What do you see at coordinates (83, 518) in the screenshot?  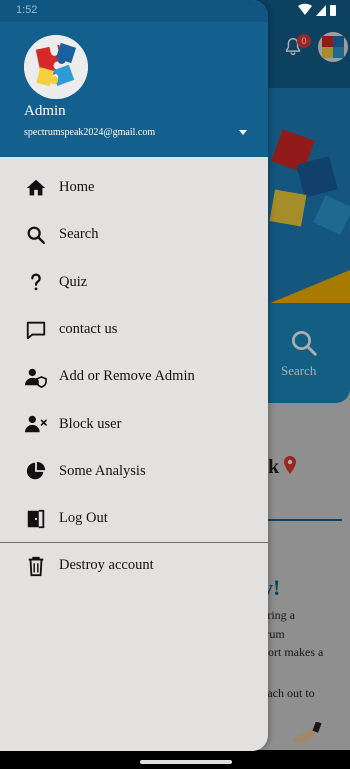 I see `menu-item-label: Log Out` at bounding box center [83, 518].